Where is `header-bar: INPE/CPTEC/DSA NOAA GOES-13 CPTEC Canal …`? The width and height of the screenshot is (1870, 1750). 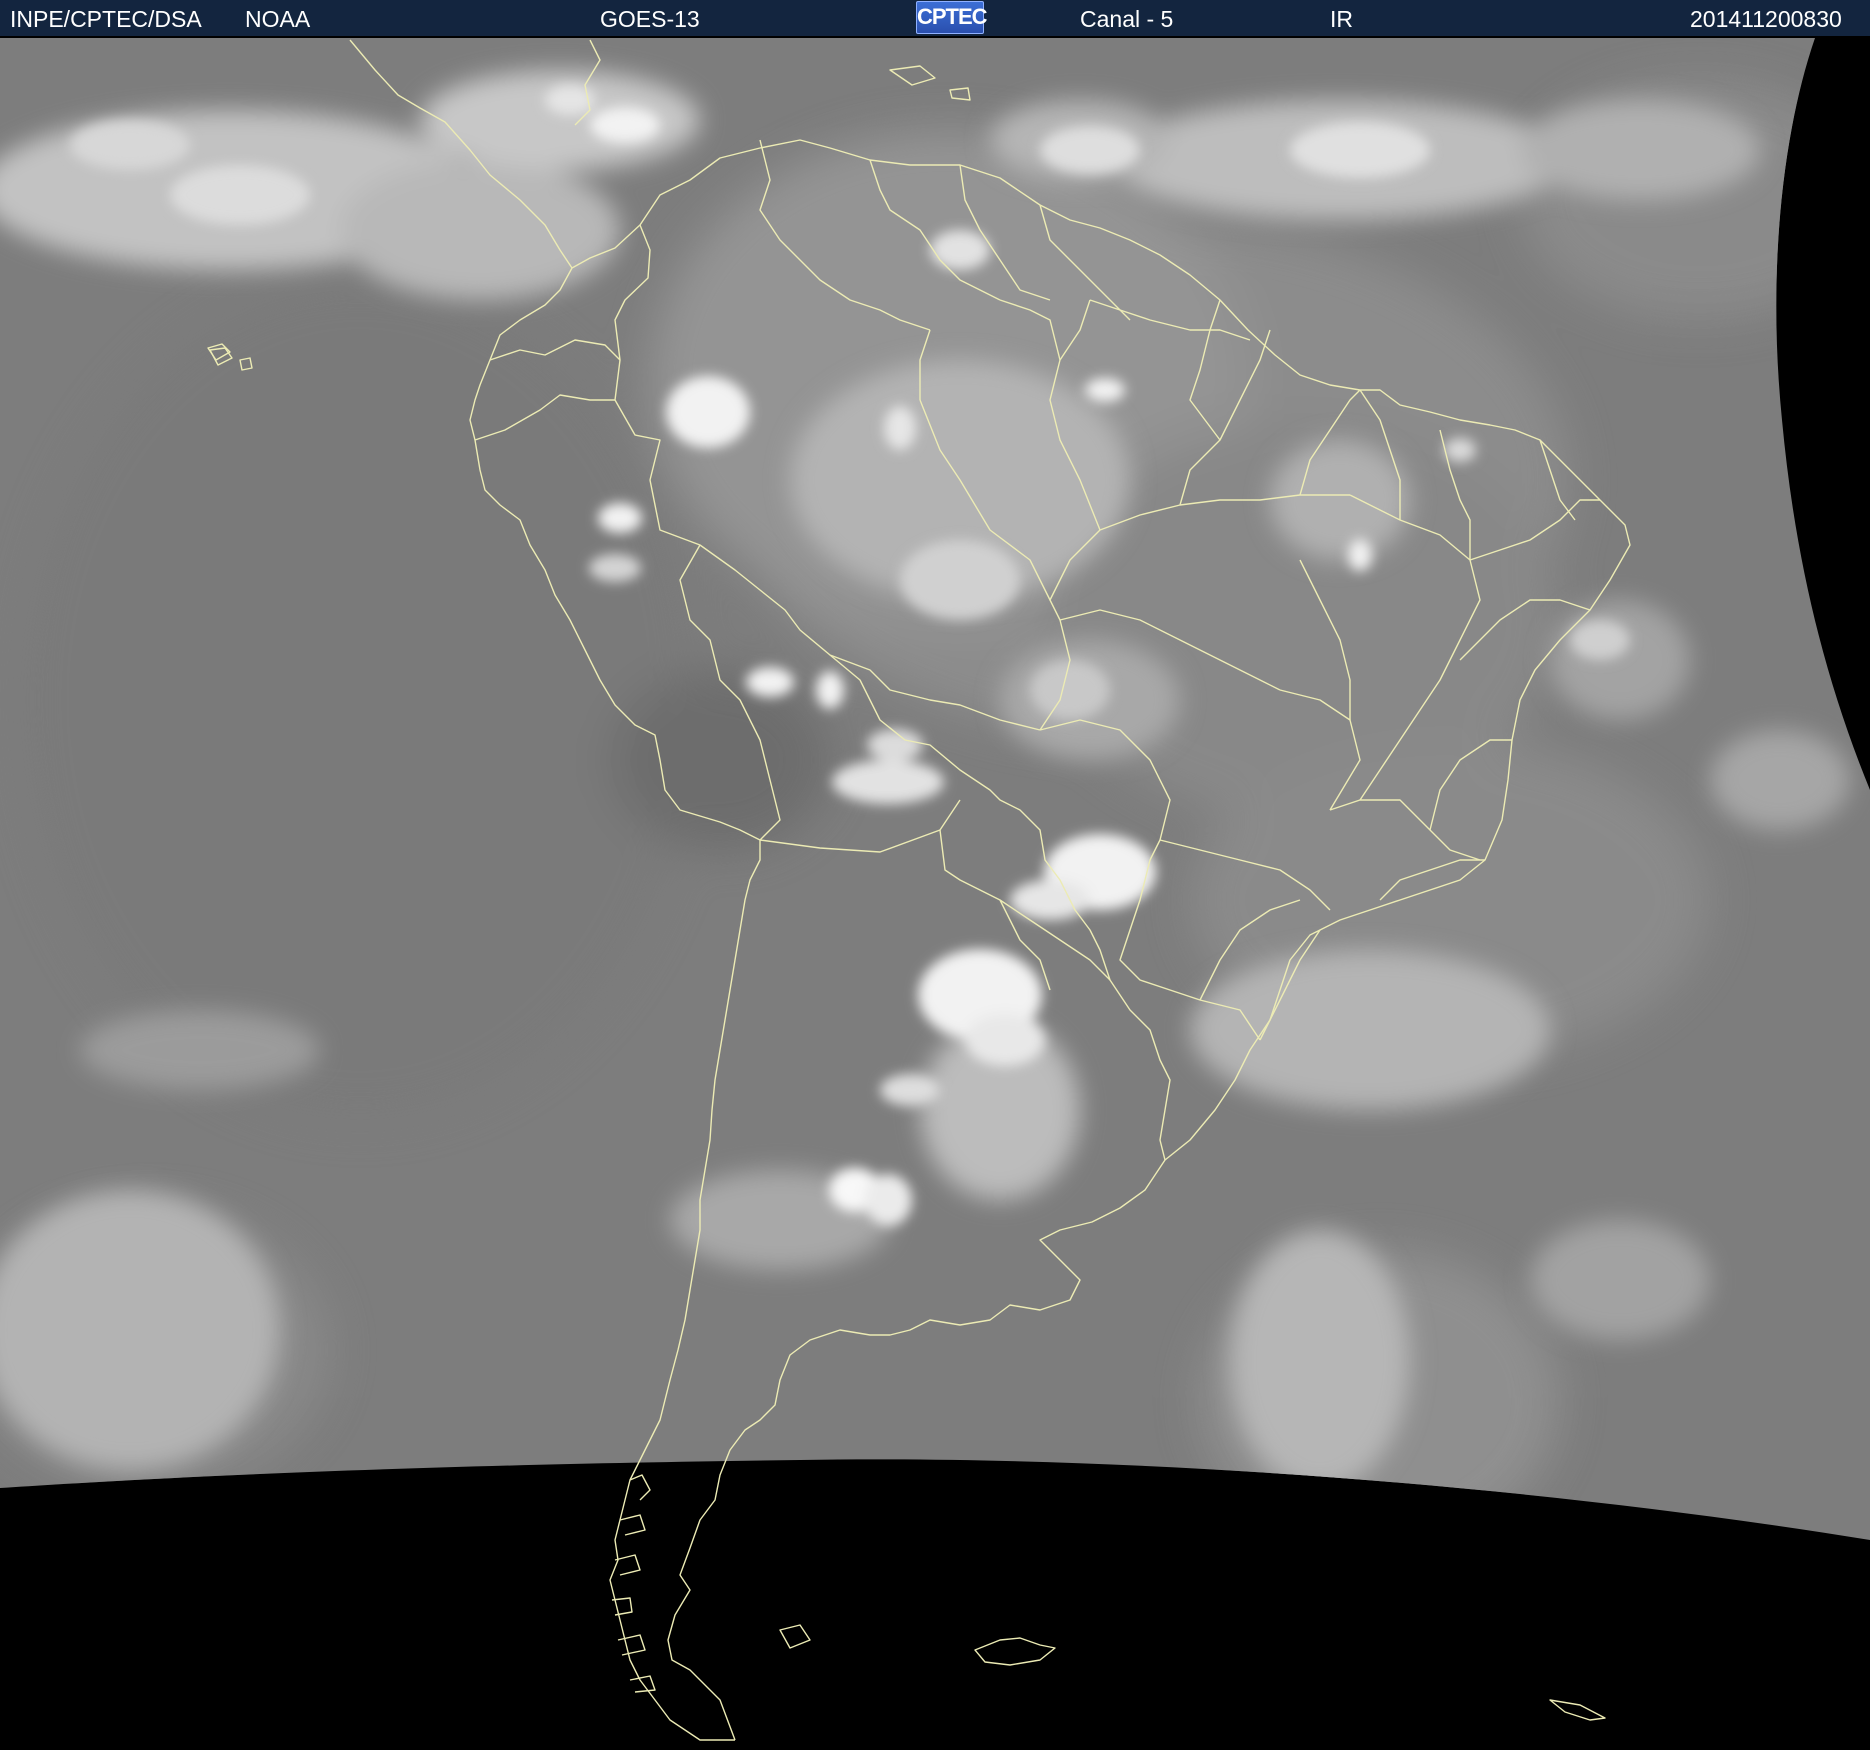
header-bar: INPE/CPTEC/DSA NOAA GOES-13 CPTEC Canal … is located at coordinates (935, 19).